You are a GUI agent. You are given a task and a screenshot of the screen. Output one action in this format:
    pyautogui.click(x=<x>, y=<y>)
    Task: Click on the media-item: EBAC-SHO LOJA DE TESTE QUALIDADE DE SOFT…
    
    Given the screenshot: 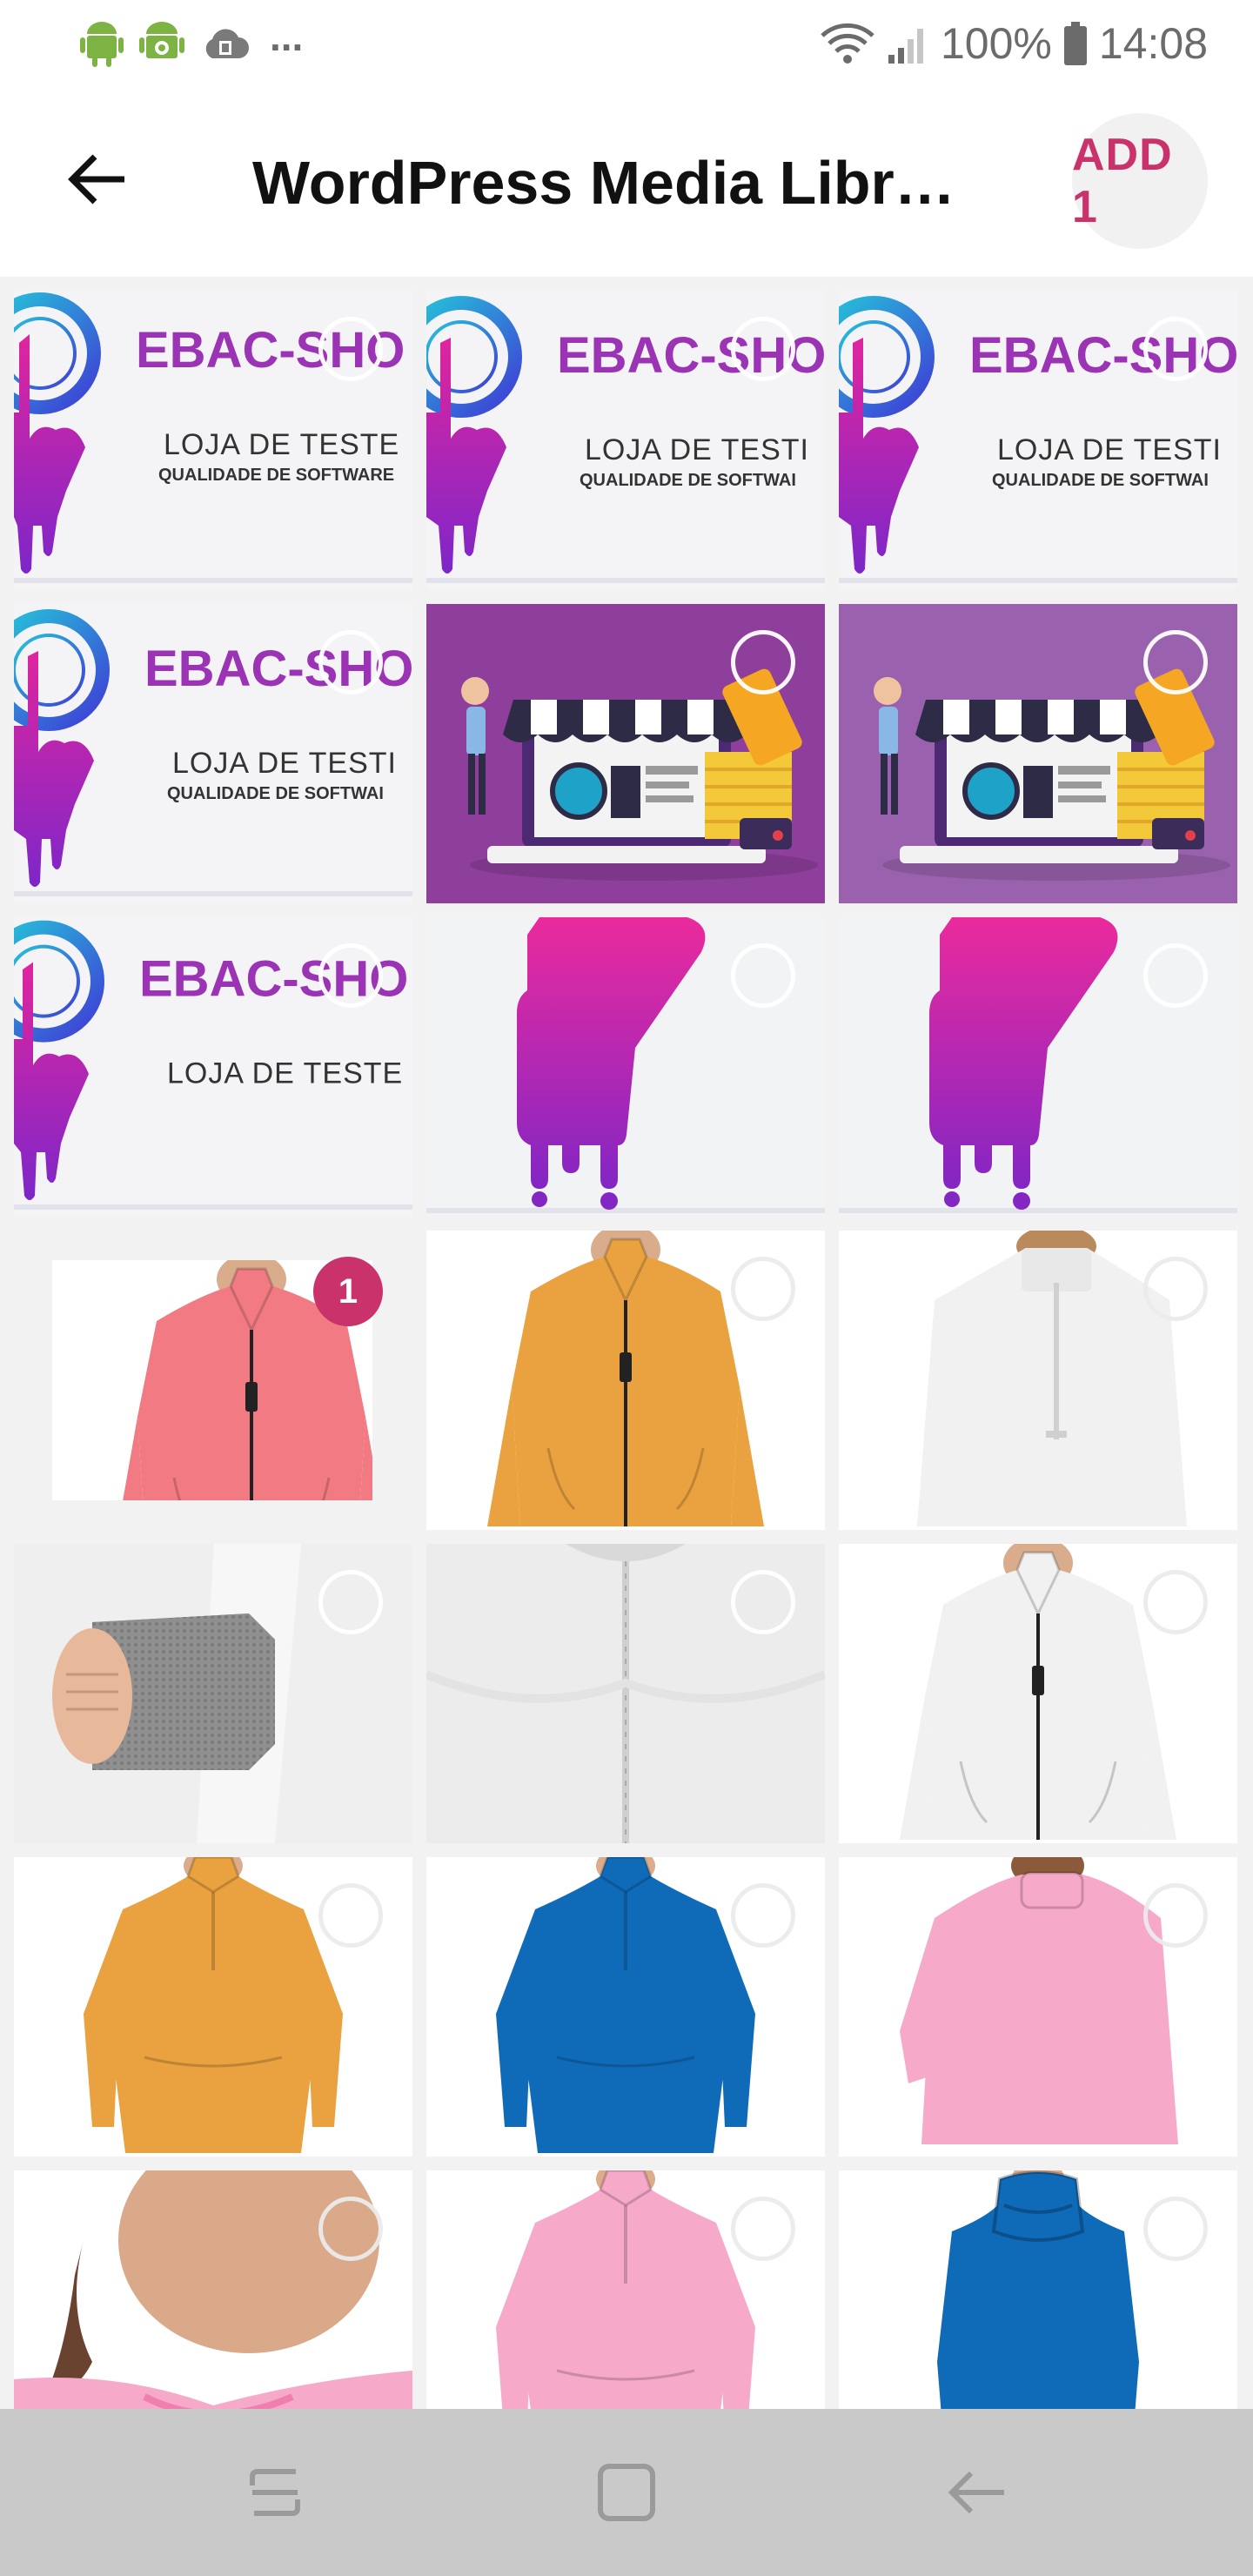 What is the action you would take?
    pyautogui.click(x=213, y=441)
    